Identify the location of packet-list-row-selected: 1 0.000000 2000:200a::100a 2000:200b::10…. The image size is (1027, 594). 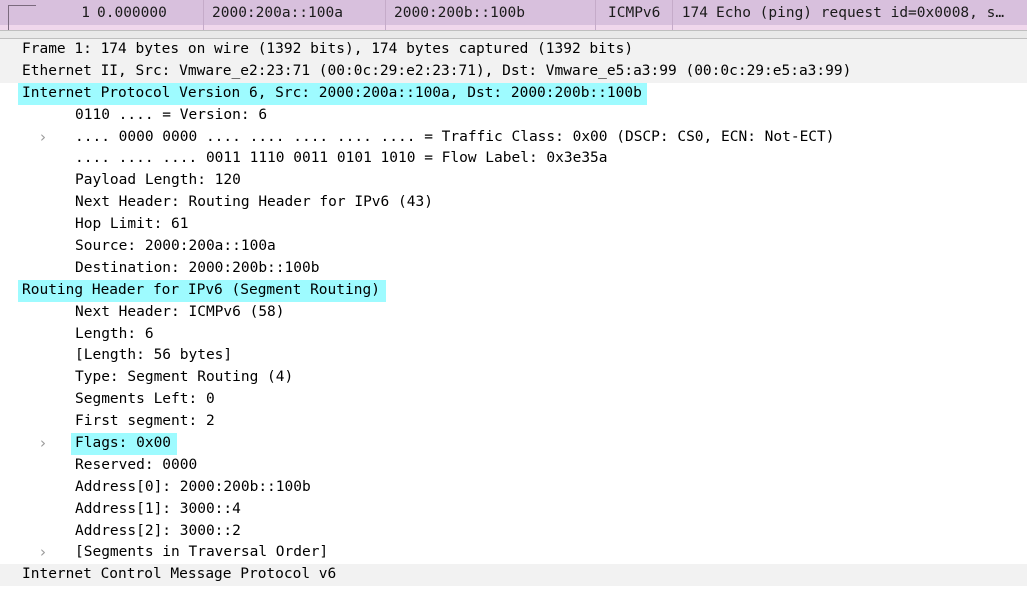
(513, 15).